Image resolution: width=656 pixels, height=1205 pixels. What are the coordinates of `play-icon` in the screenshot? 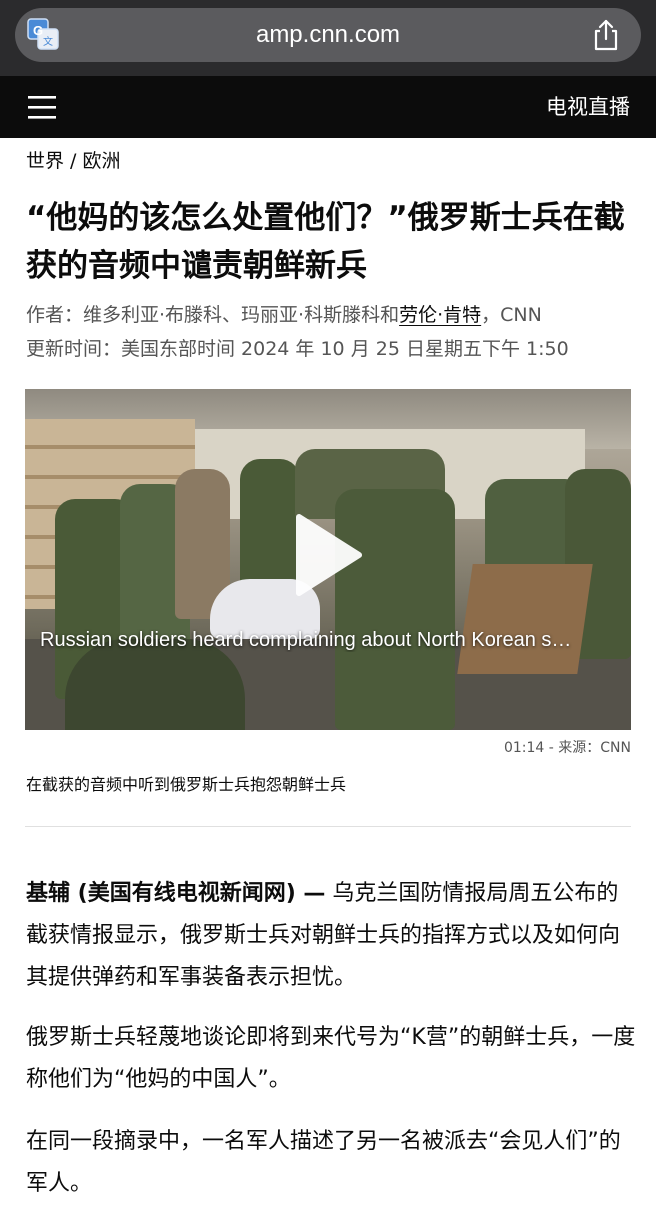 It's located at (328, 555).